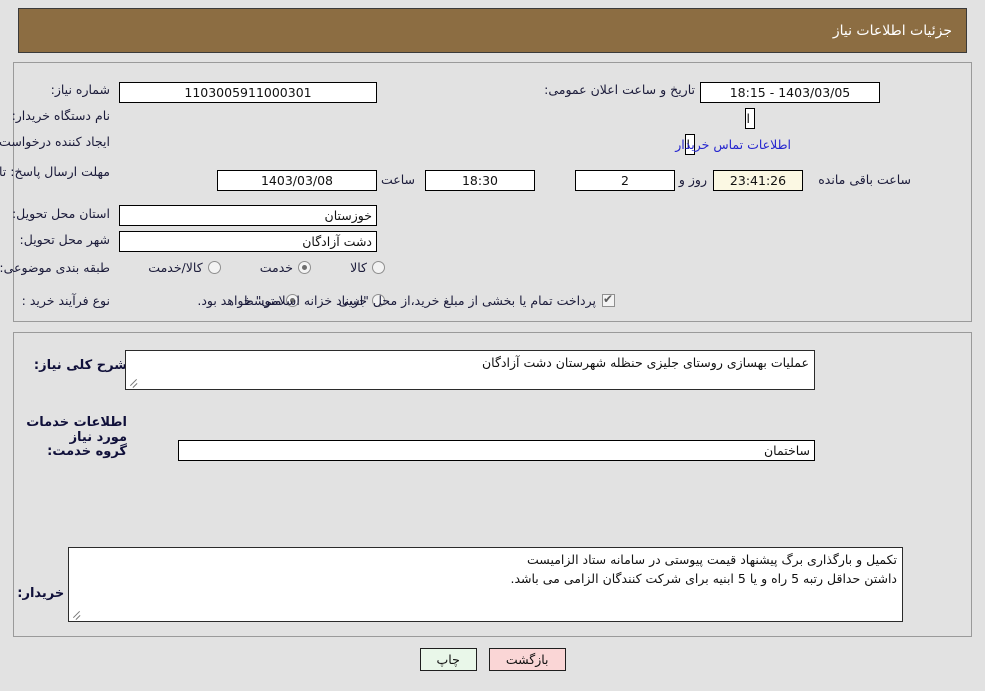  Describe the element at coordinates (80, 365) in the screenshot. I see `general-description-label: شرح کلی نیاز:` at that location.